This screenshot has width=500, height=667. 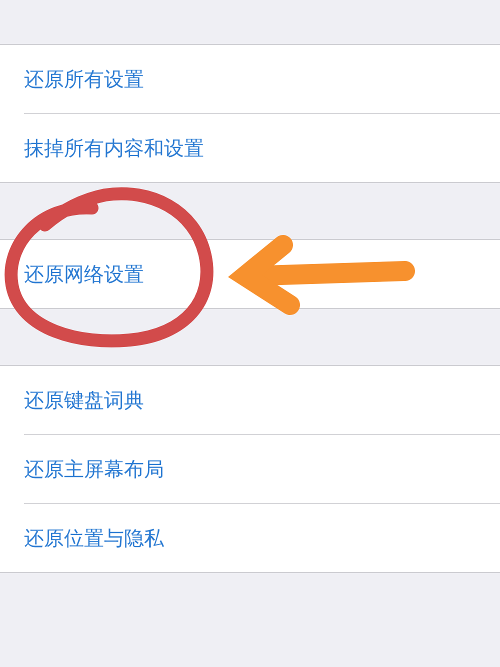 I want to click on reset-option: 还原网络设置, so click(x=84, y=274).